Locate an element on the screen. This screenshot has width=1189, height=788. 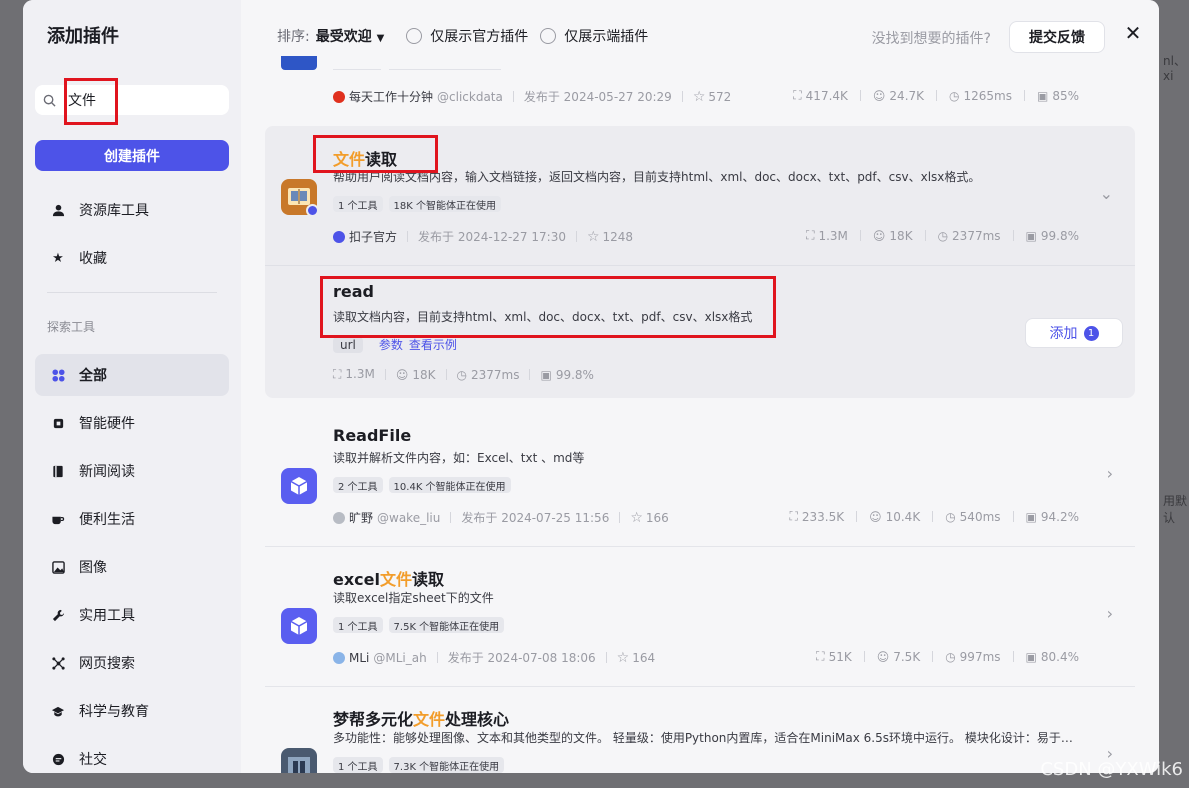
author-handle: @wake_liu is located at coordinates (409, 517).